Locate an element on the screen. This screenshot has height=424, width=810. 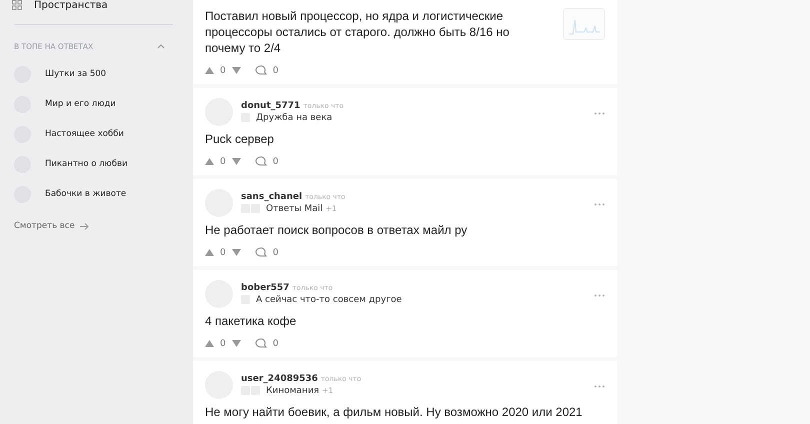
see-all-link: Смотреть все is located at coordinates (51, 226).